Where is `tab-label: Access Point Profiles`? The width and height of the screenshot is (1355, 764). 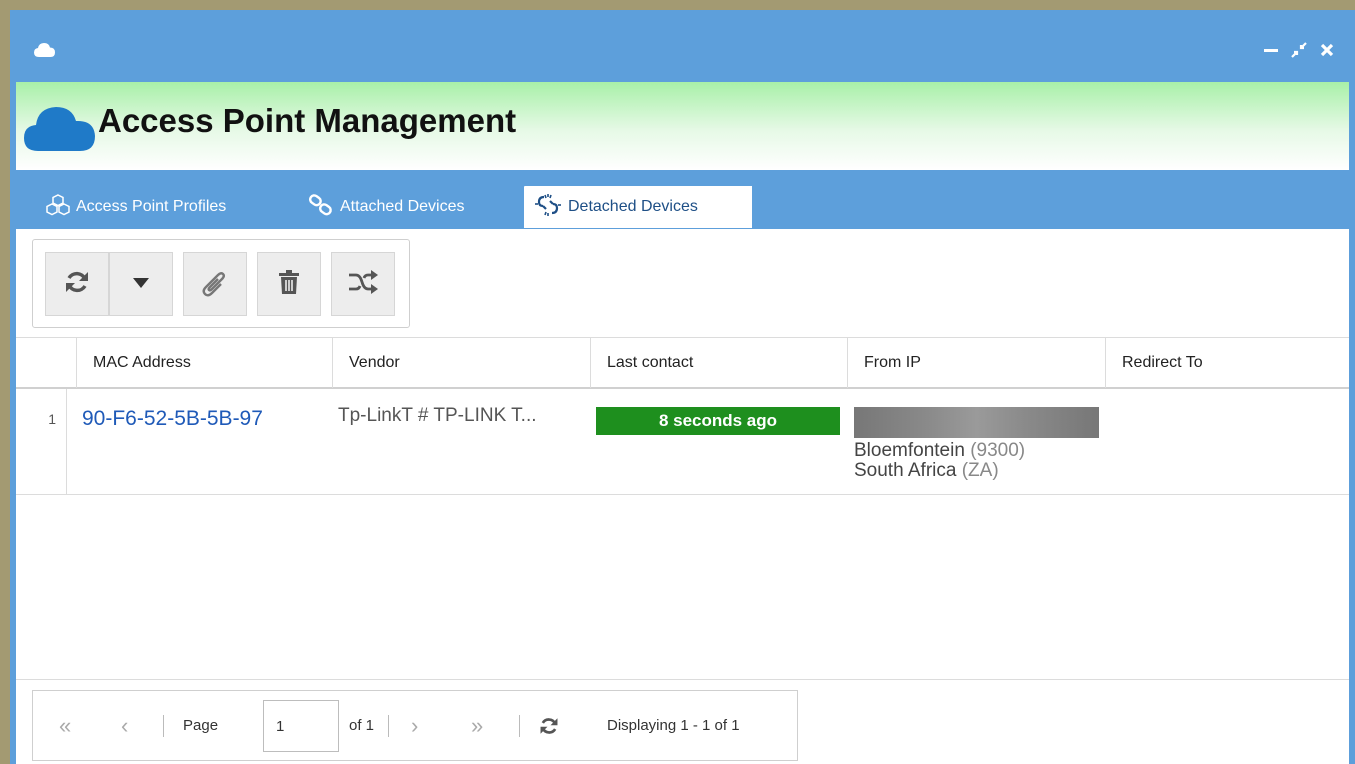
tab-label: Access Point Profiles is located at coordinates (151, 206).